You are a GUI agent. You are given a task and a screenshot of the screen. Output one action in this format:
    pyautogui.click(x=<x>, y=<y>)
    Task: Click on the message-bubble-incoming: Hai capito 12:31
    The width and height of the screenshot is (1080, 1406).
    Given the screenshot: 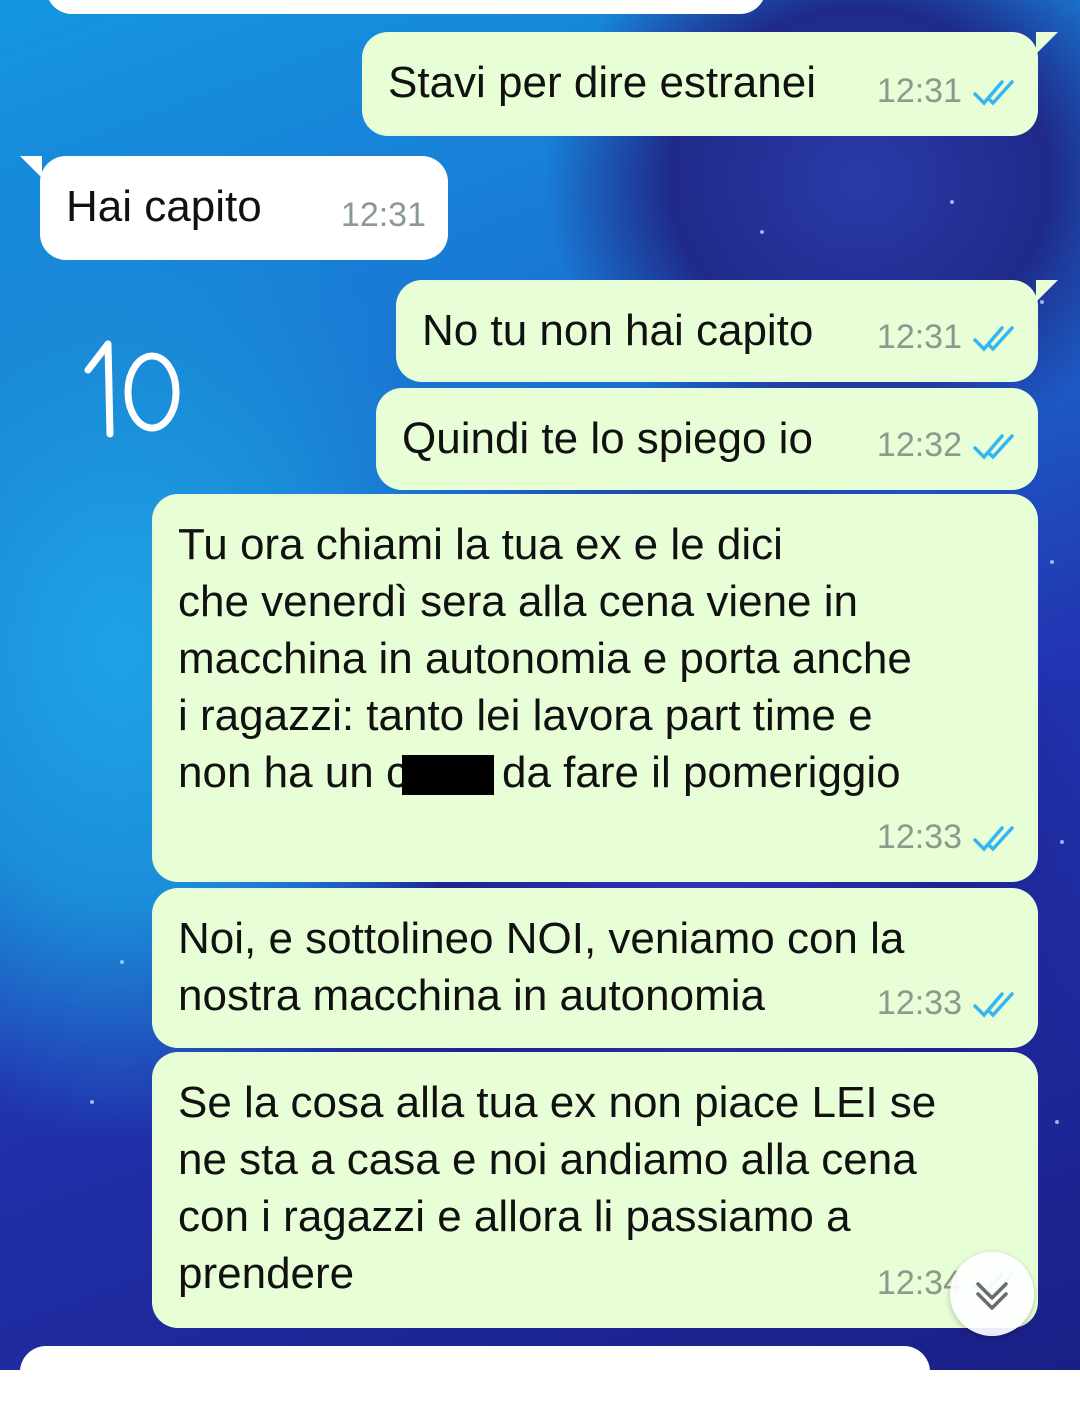 What is the action you would take?
    pyautogui.click(x=244, y=208)
    